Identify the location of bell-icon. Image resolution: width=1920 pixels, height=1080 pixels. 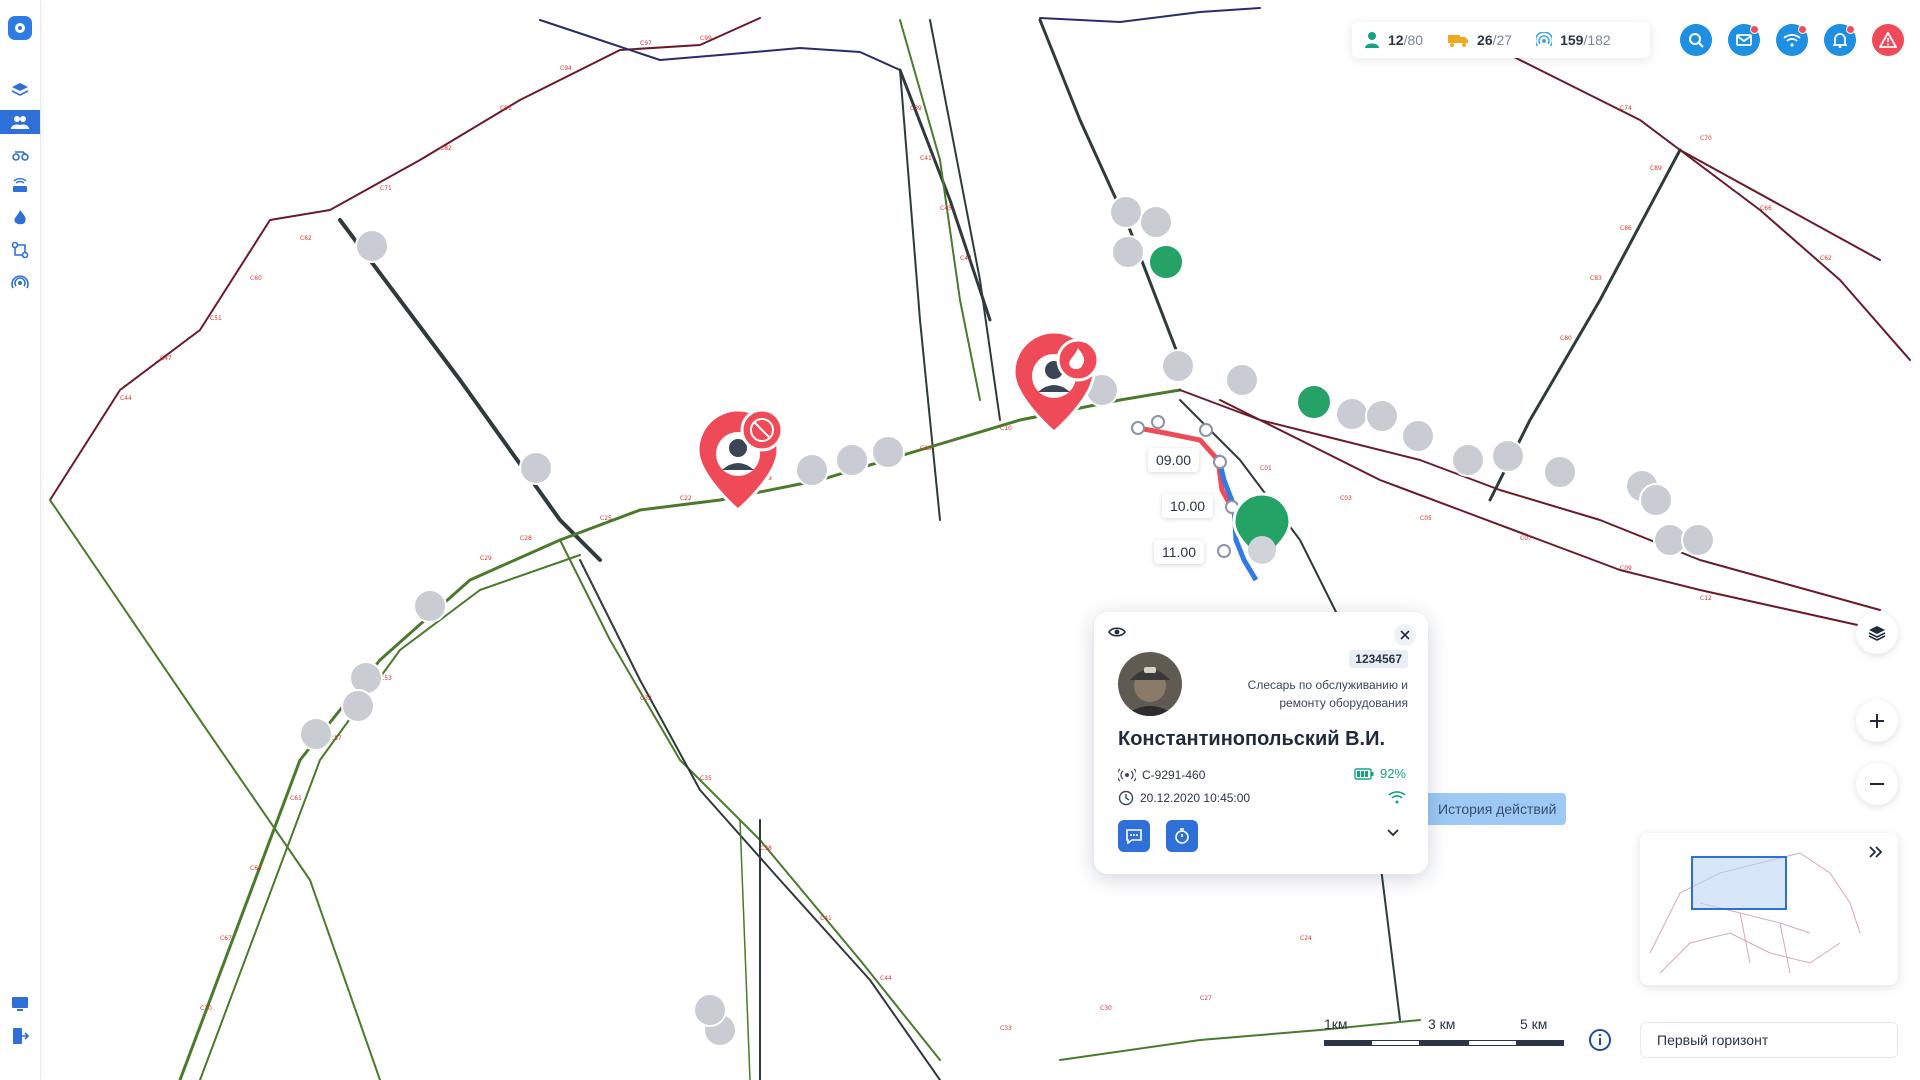
(1840, 40).